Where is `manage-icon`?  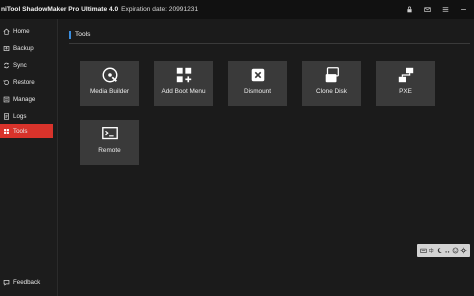 manage-icon is located at coordinates (6, 99).